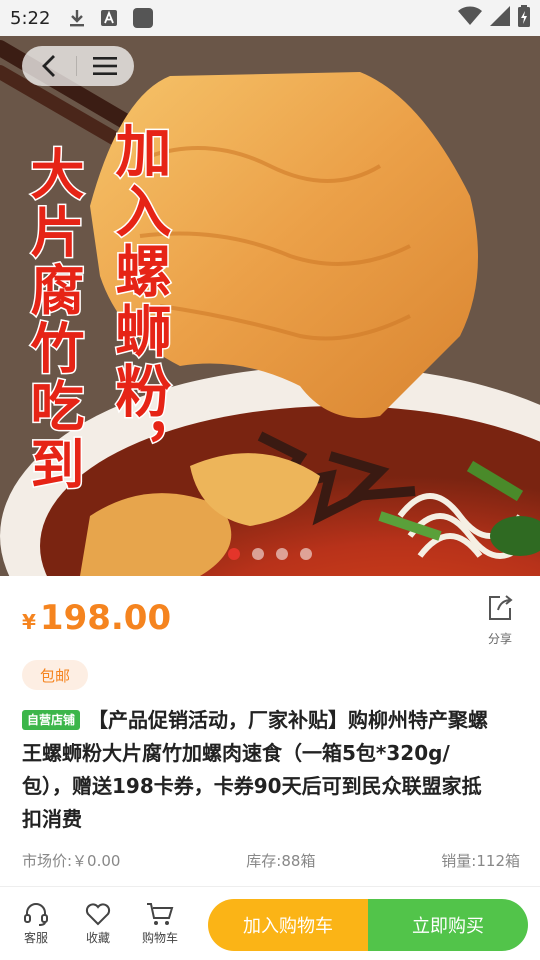  I want to click on chevron-left-icon, so click(48, 66).